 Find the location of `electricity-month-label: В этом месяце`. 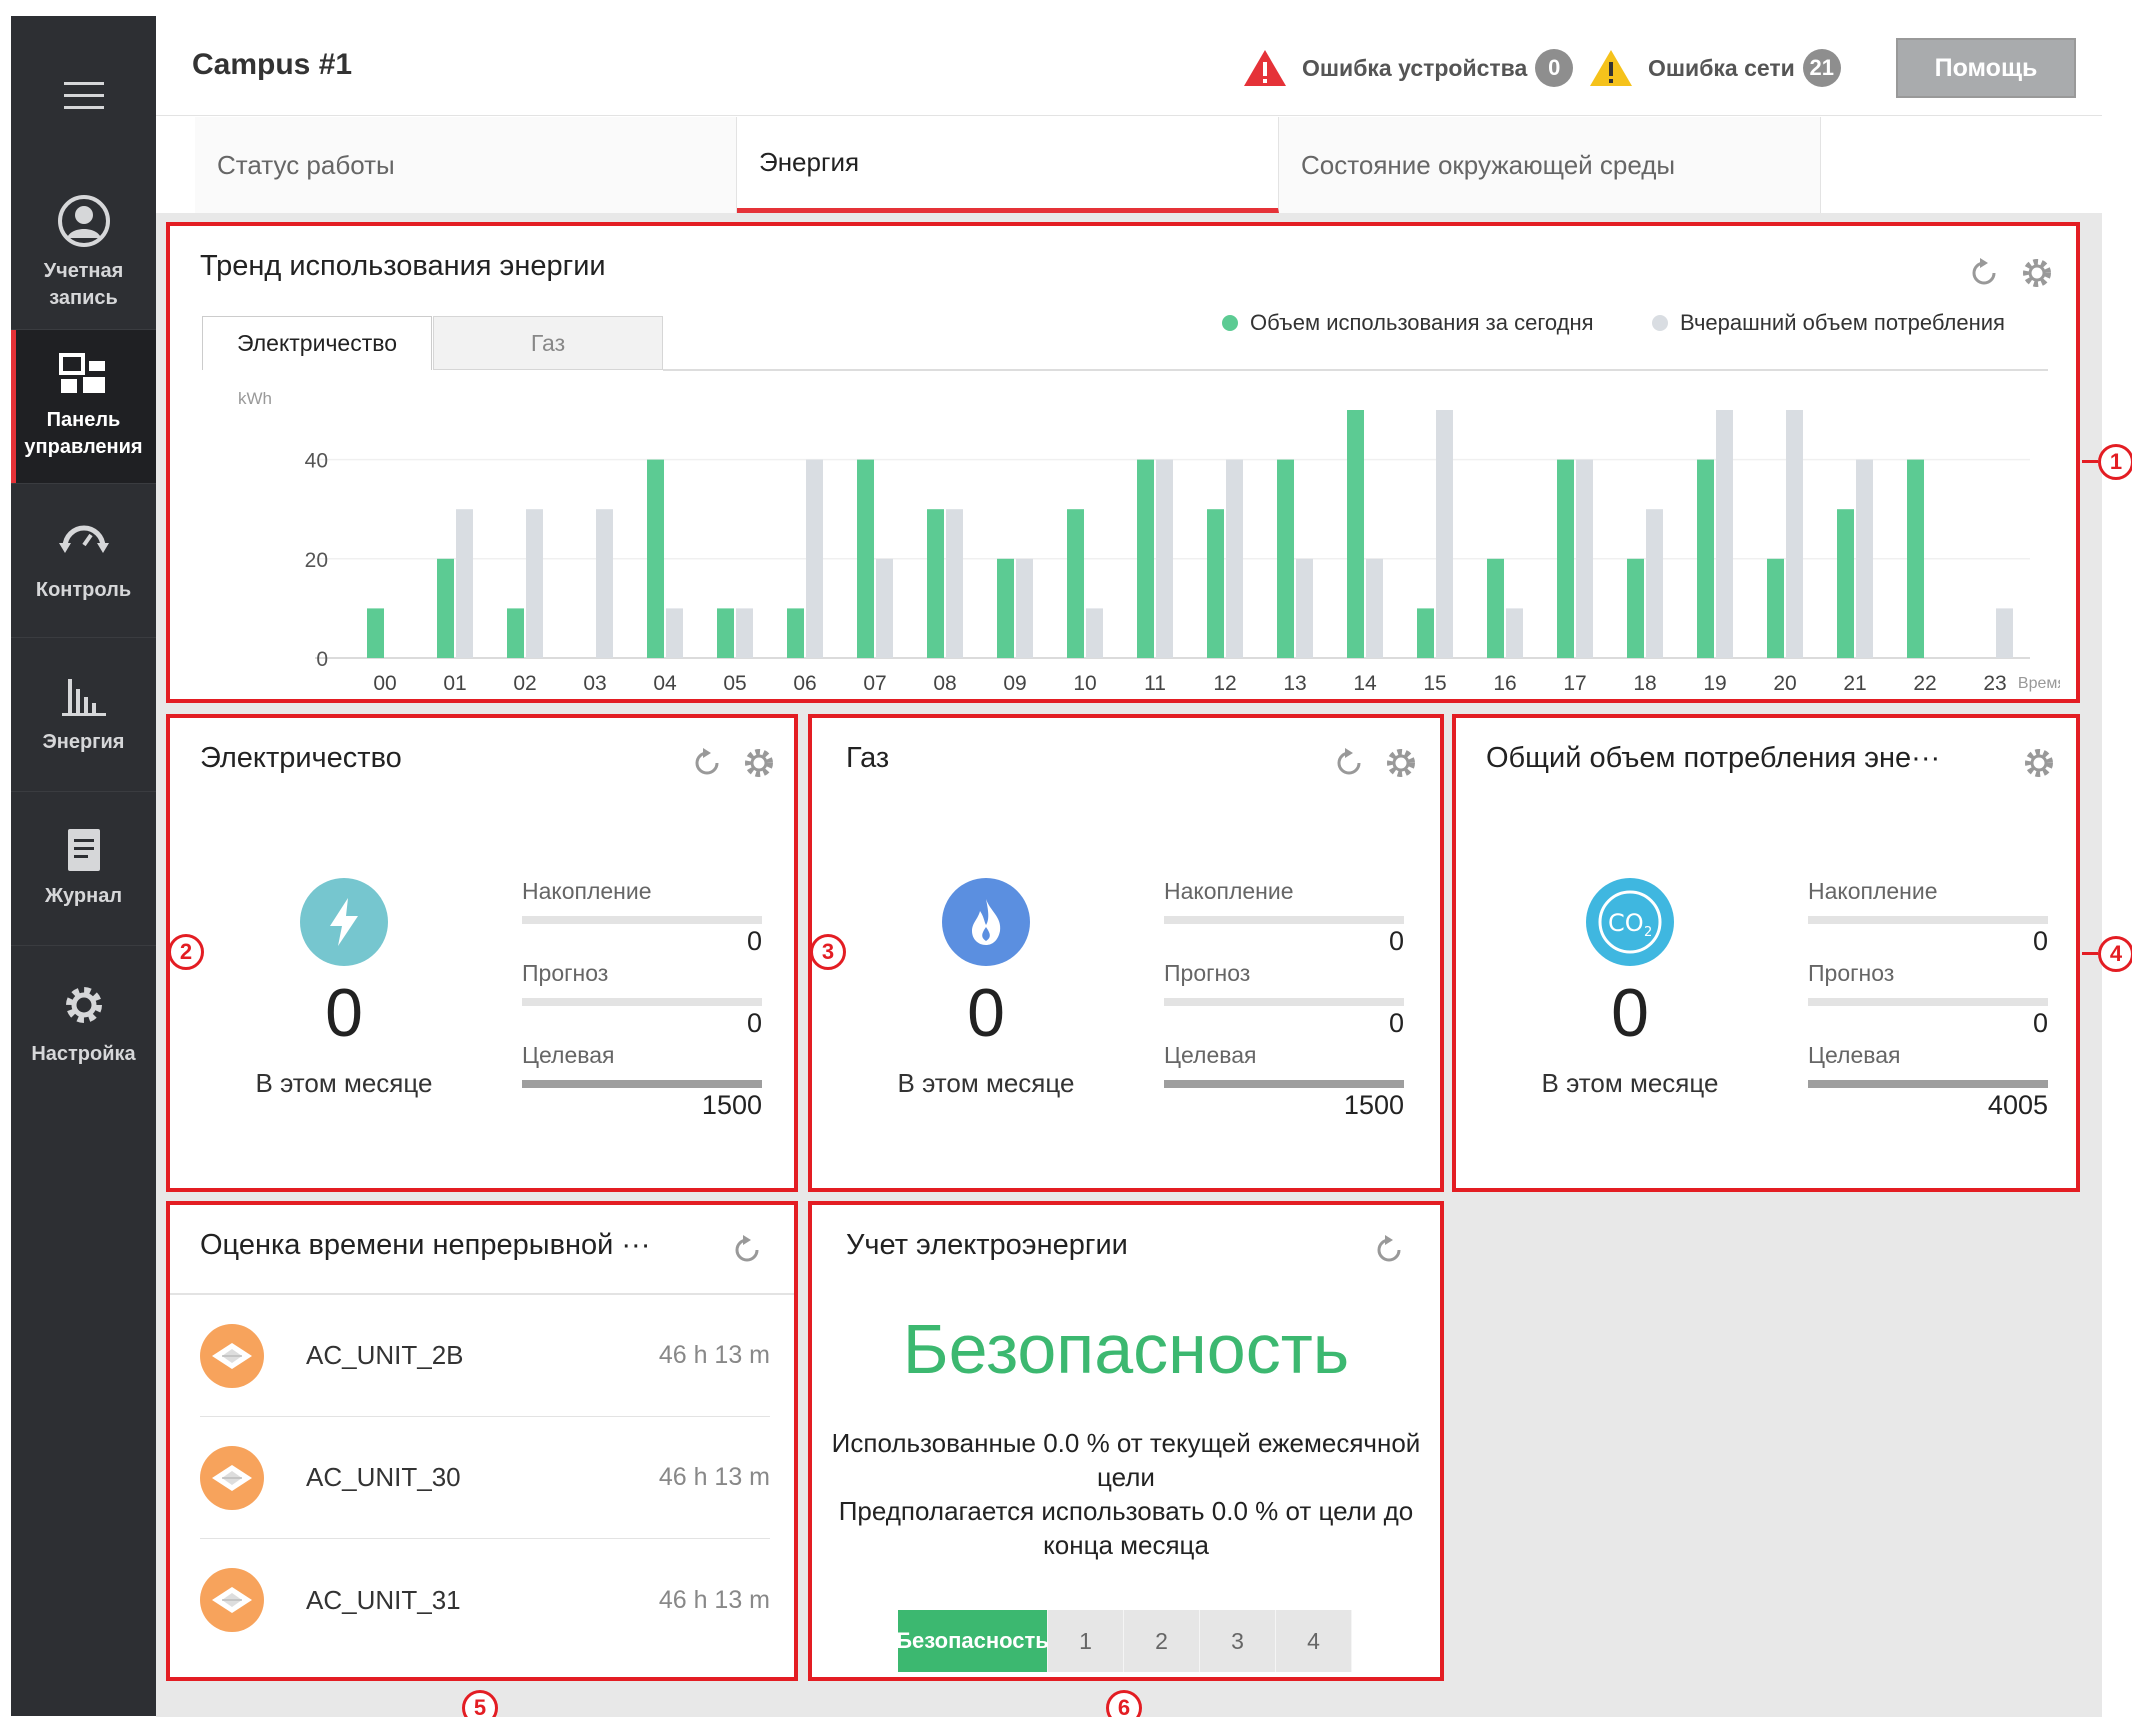

electricity-month-label: В этом месяце is located at coordinates (344, 1083).